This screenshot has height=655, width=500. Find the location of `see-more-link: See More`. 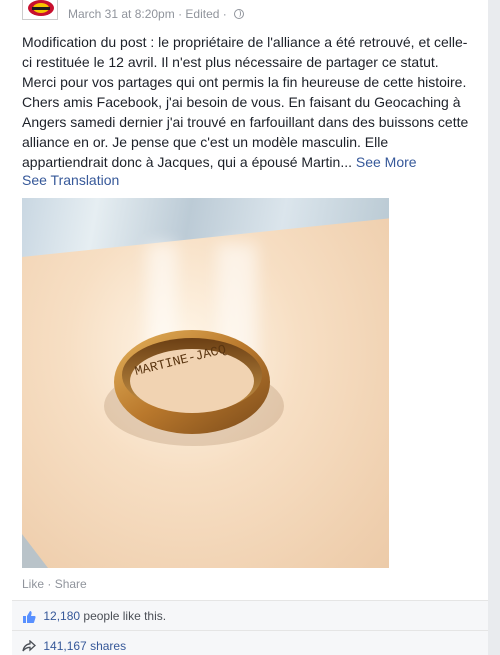

see-more-link: See More is located at coordinates (386, 162).